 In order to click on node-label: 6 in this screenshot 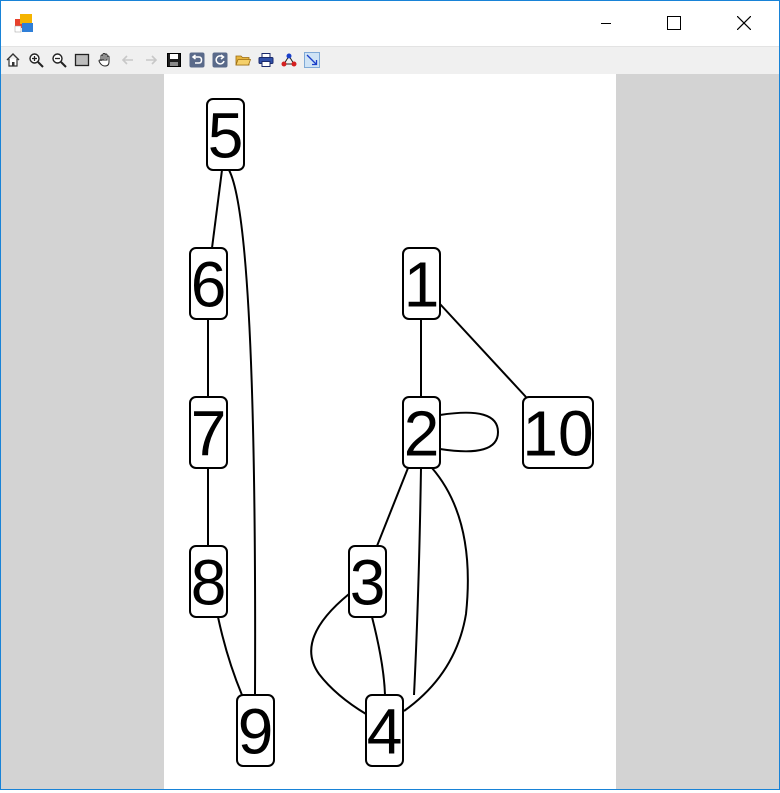, I will do `click(209, 285)`.